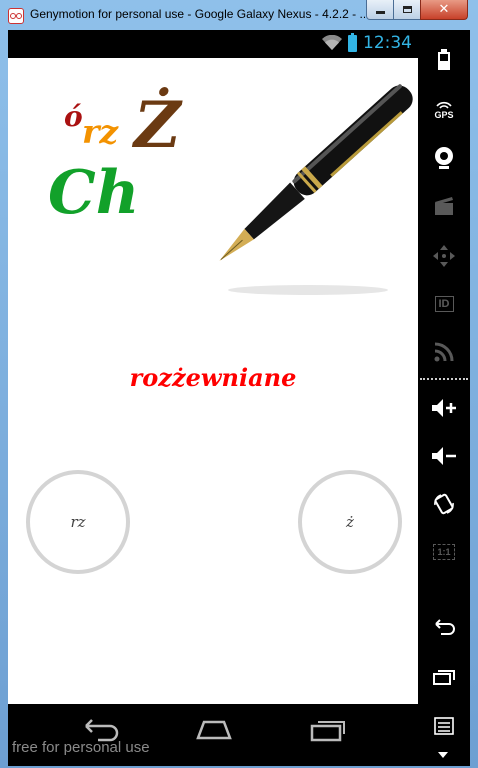  What do you see at coordinates (350, 522) in the screenshot?
I see `choice-z-dot-button: ż` at bounding box center [350, 522].